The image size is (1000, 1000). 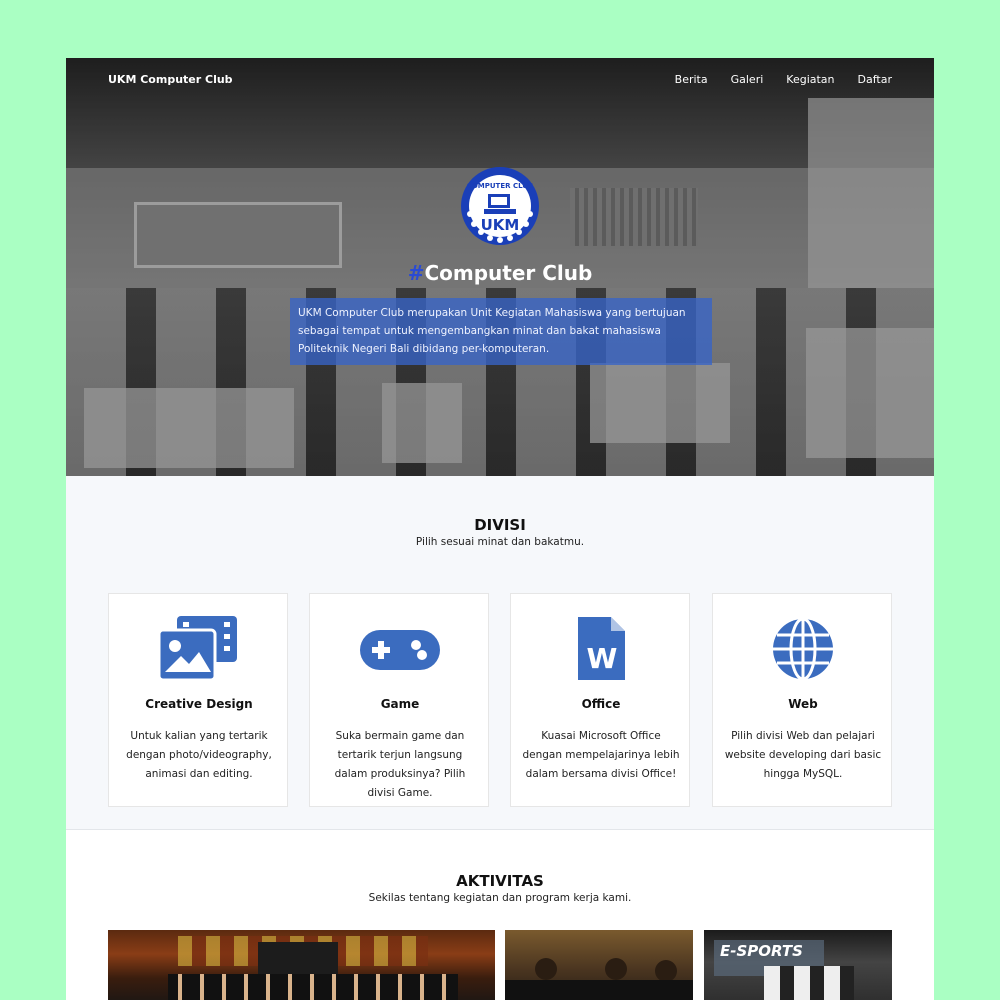 I want to click on logo-top-text: COMPUTER CLUB, so click(x=500, y=186).